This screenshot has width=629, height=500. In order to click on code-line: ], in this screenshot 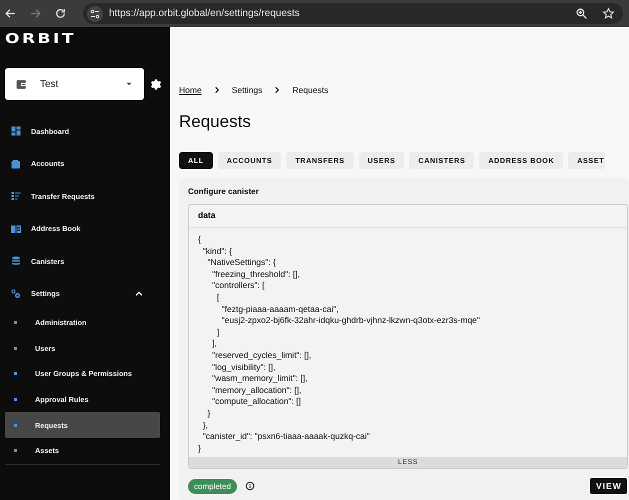, I will do `click(214, 344)`.